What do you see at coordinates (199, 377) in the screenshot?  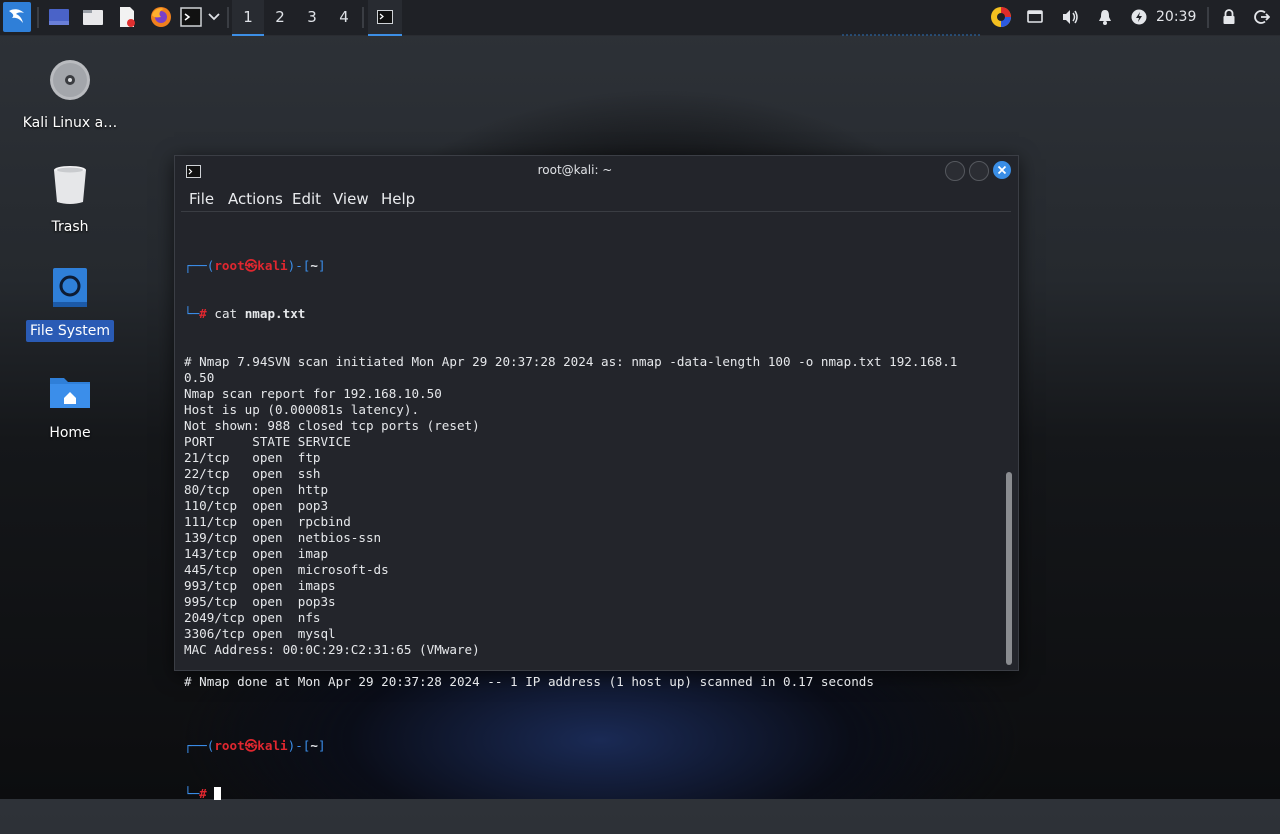 I see `output-line: 0.50` at bounding box center [199, 377].